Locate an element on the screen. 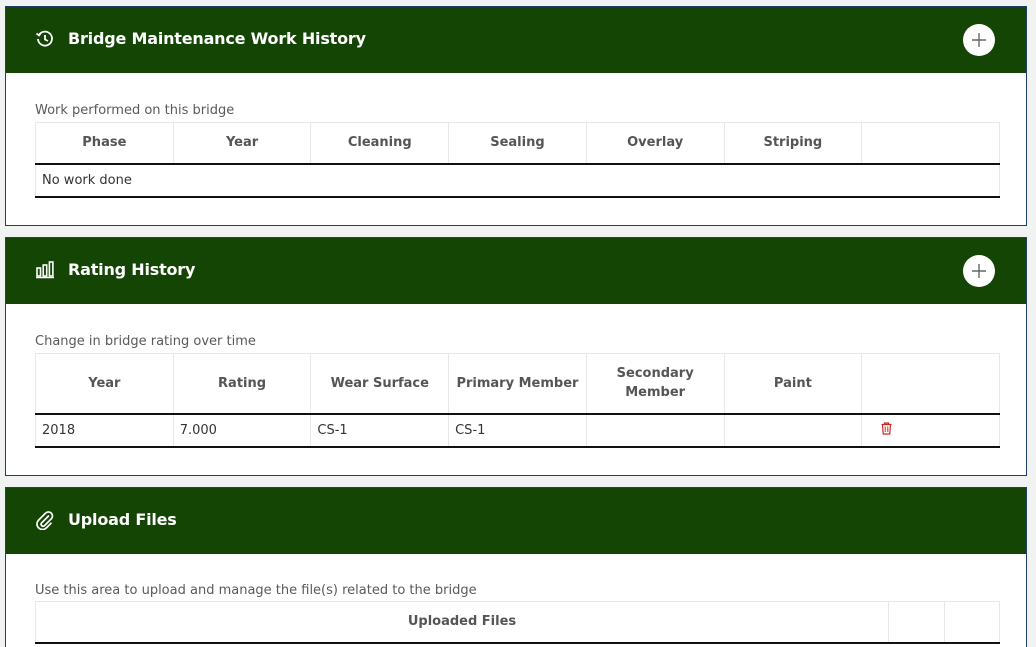 Image resolution: width=1036 pixels, height=647 pixels. paperclip-icon is located at coordinates (45, 520).